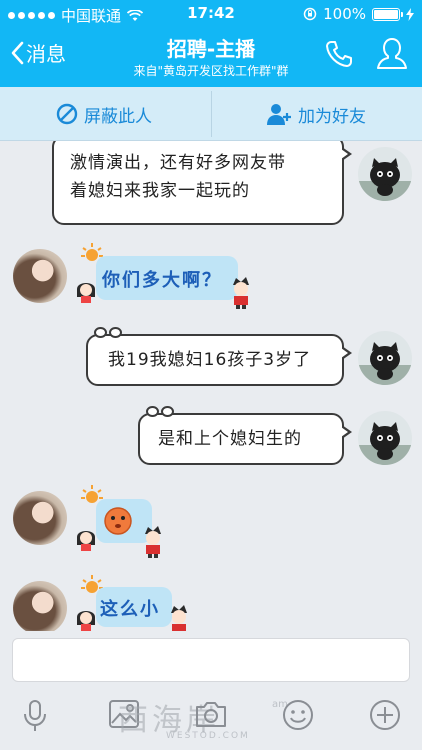  Describe the element at coordinates (210, 360) in the screenshot. I see `message-text: 我19我媳妇16孩子3岁了` at that location.